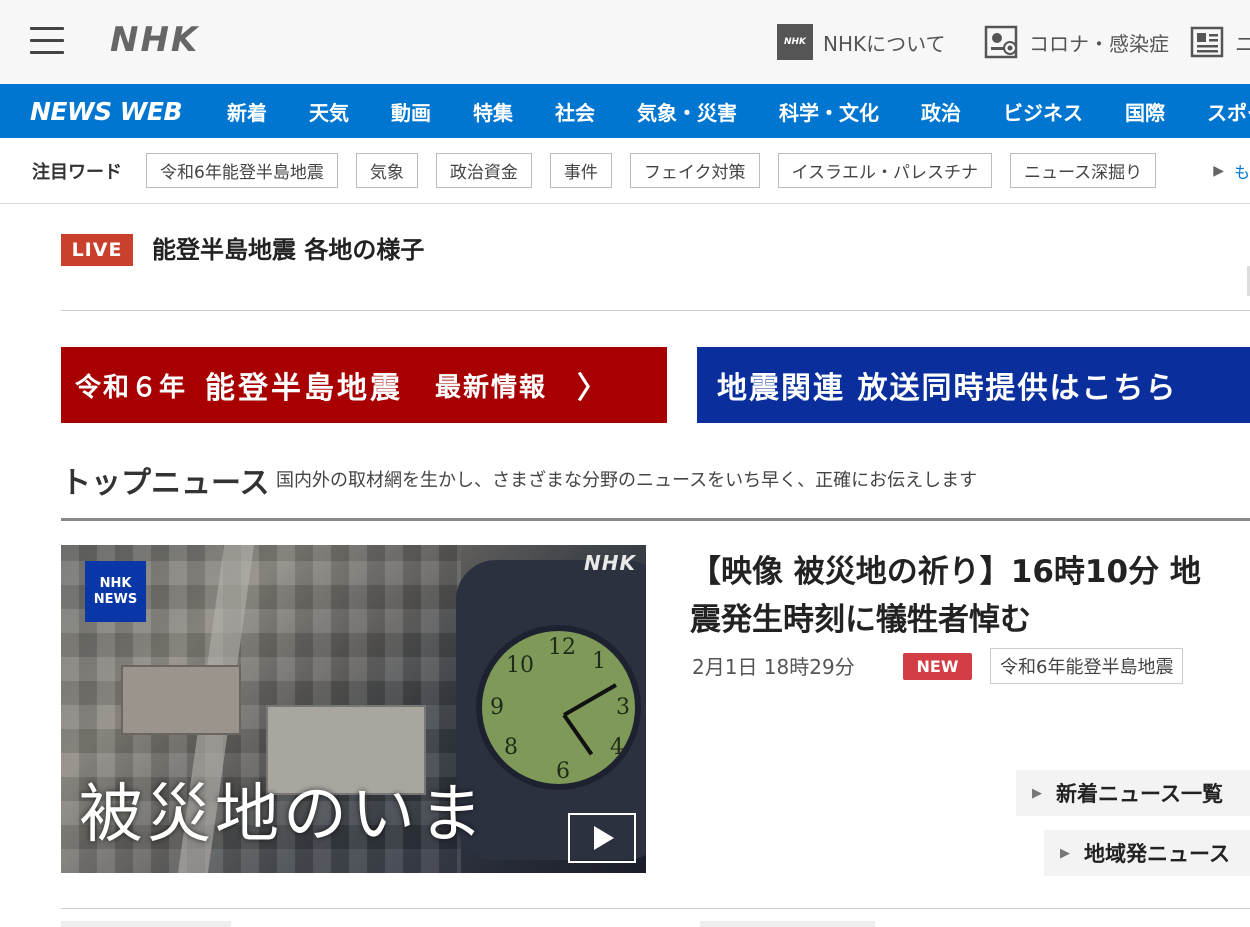 The width and height of the screenshot is (1250, 927). I want to click on nhk-logo: NHK, so click(154, 40).